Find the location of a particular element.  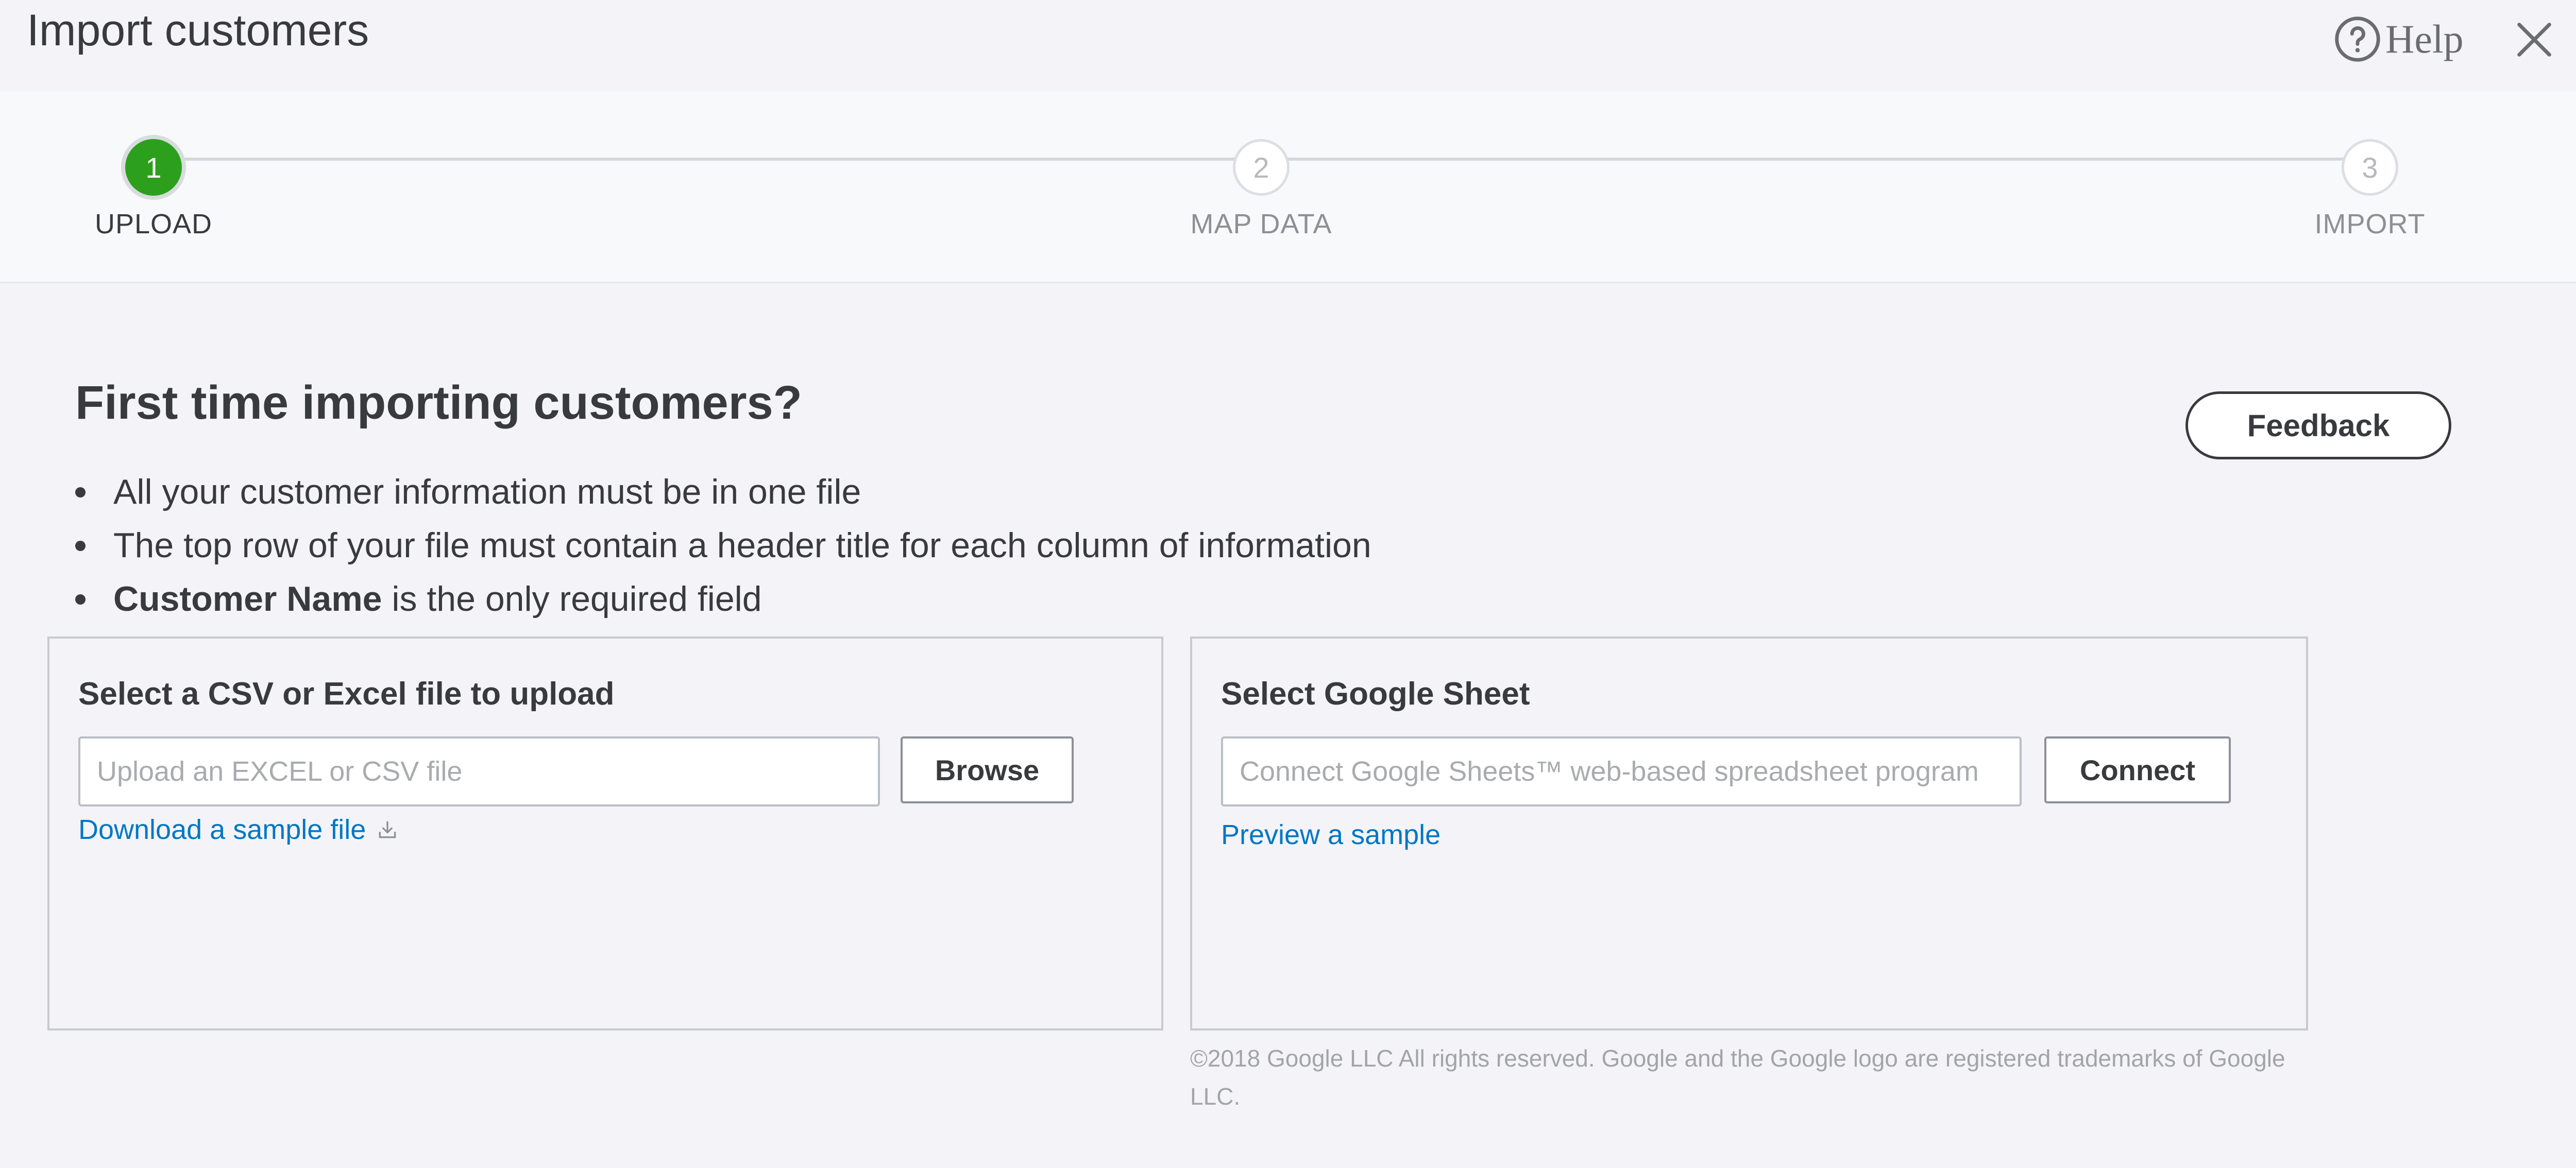

step-upload-marker: 1 is located at coordinates (153, 167).